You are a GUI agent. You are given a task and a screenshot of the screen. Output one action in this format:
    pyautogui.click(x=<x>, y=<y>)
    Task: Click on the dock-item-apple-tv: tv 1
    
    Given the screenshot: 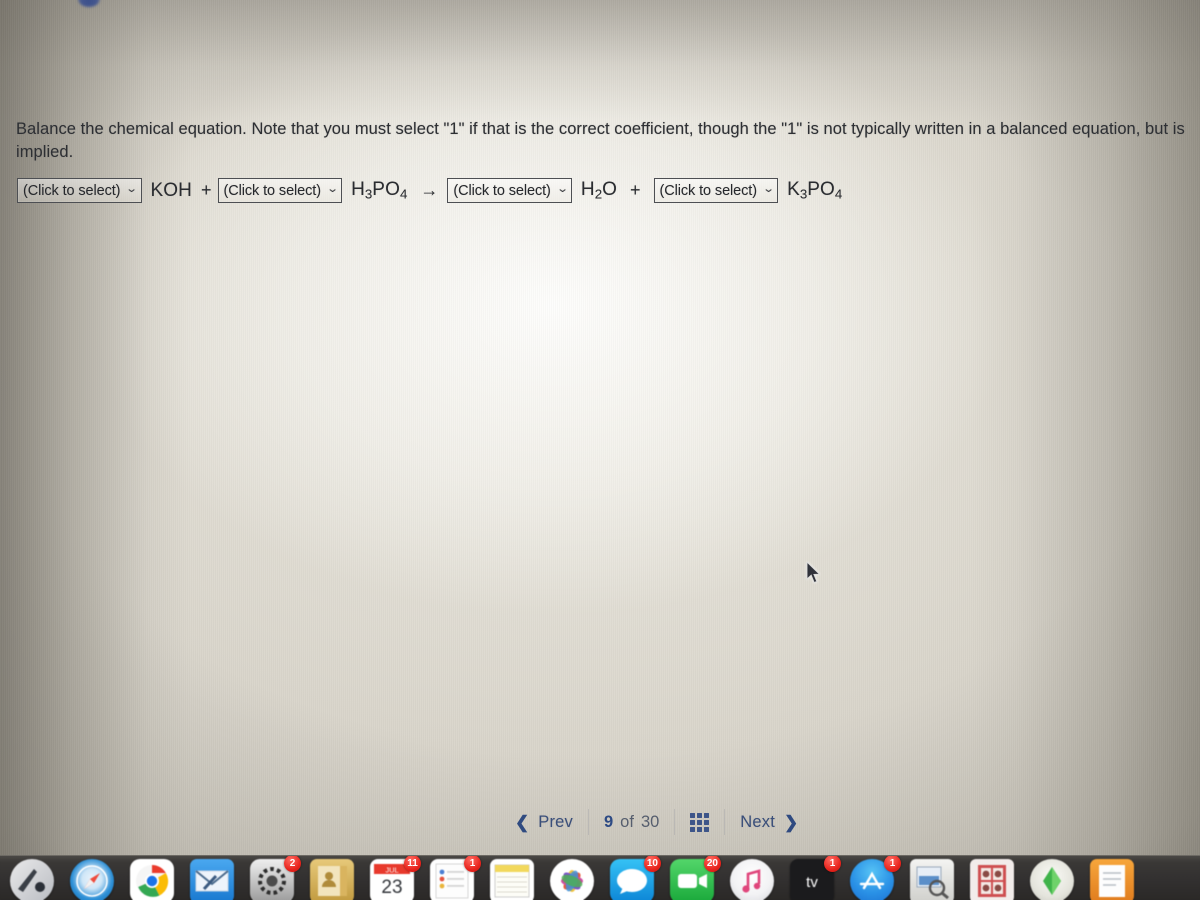 What is the action you would take?
    pyautogui.click(x=812, y=878)
    